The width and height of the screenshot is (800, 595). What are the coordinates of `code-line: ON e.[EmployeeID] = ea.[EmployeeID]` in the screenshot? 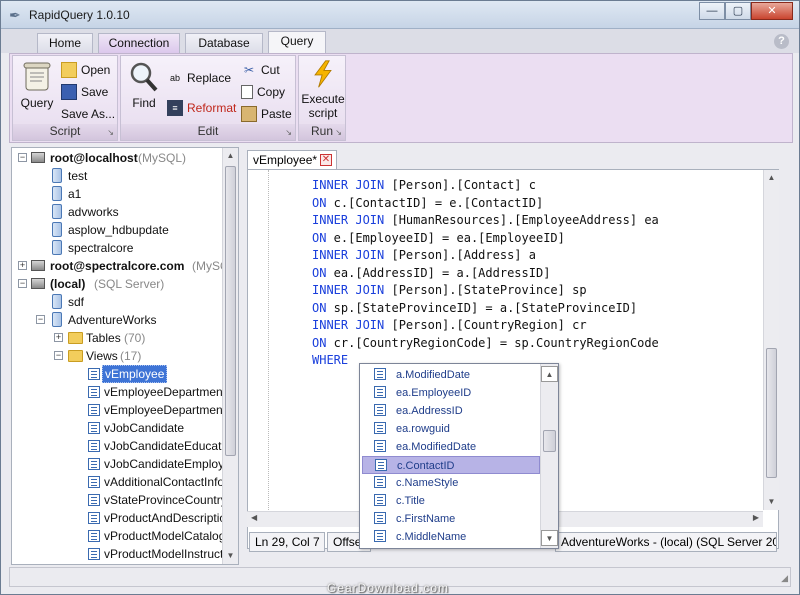 It's located at (485, 239).